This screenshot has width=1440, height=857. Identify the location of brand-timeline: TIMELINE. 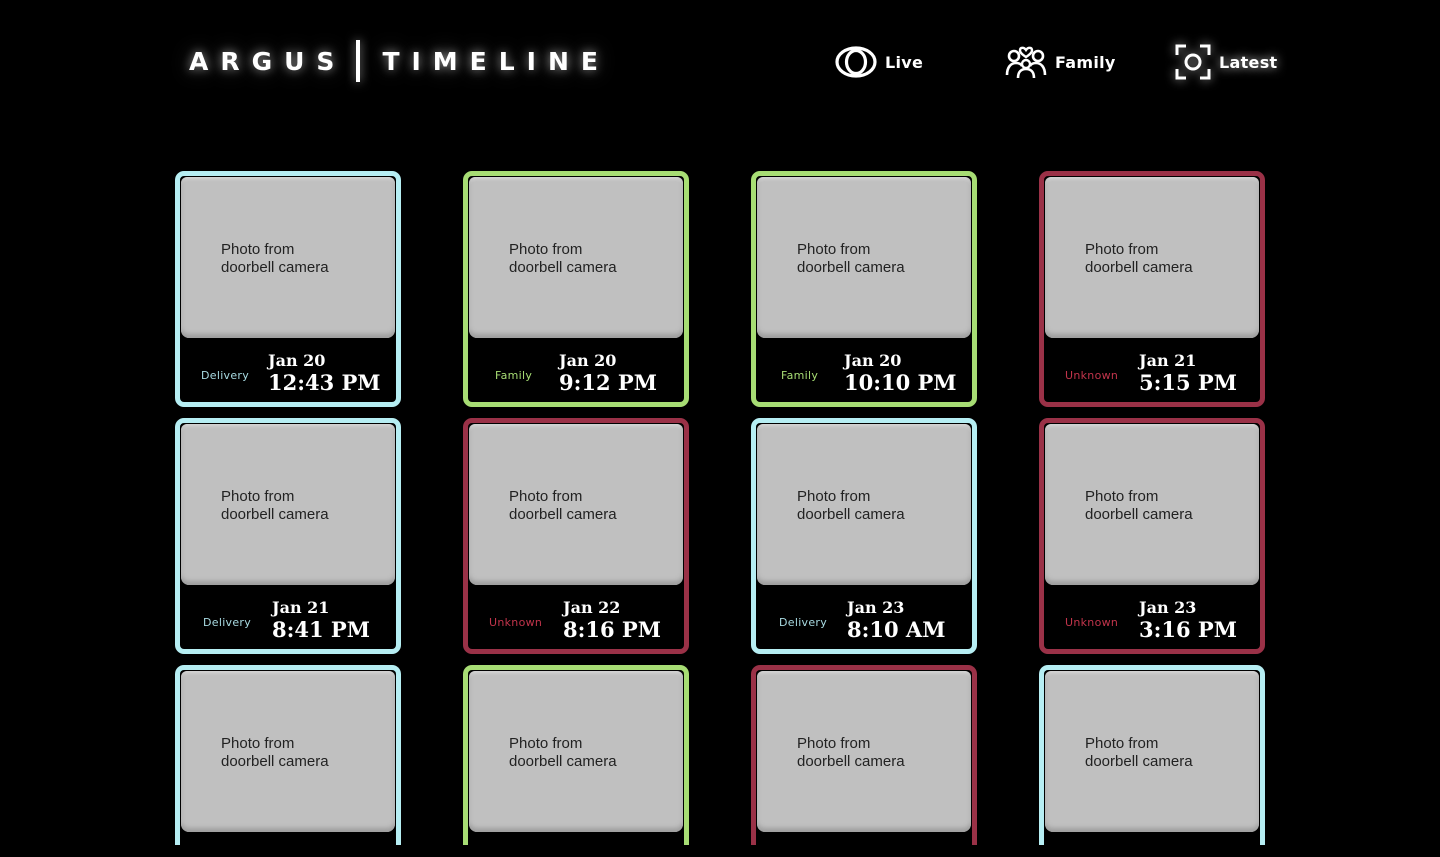
(496, 61).